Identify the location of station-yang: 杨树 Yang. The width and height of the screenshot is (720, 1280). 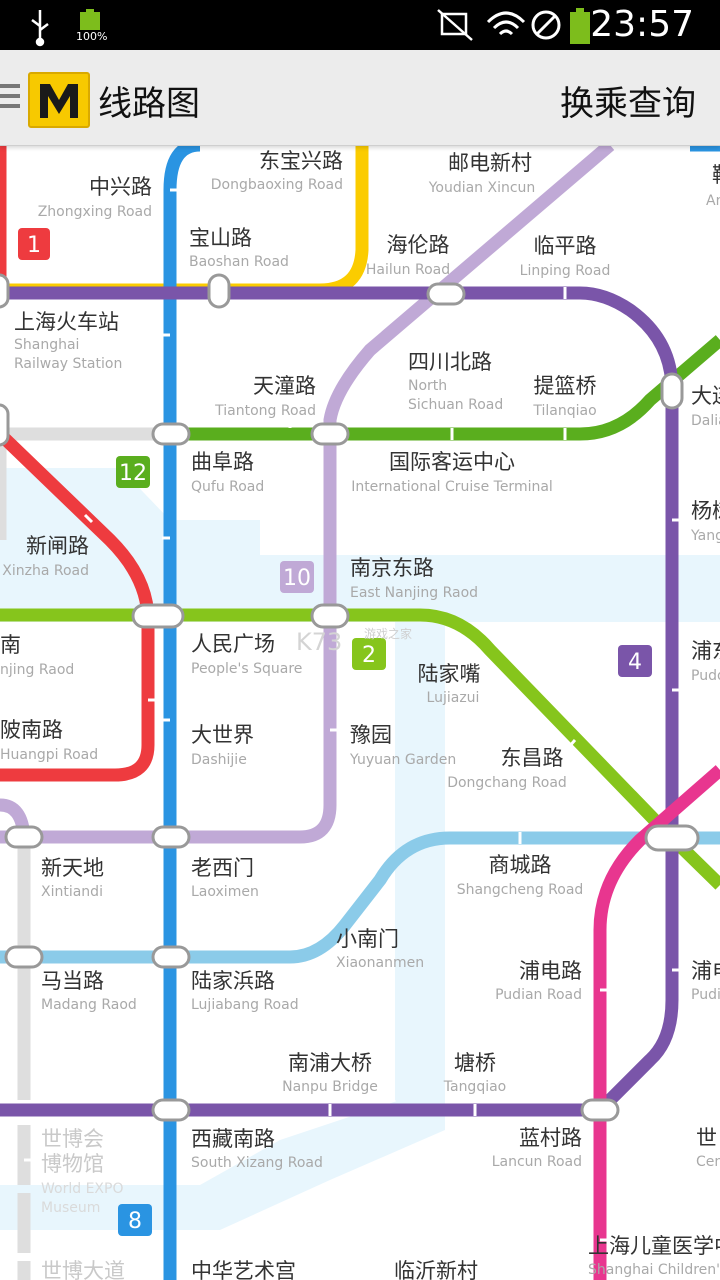
(705, 521).